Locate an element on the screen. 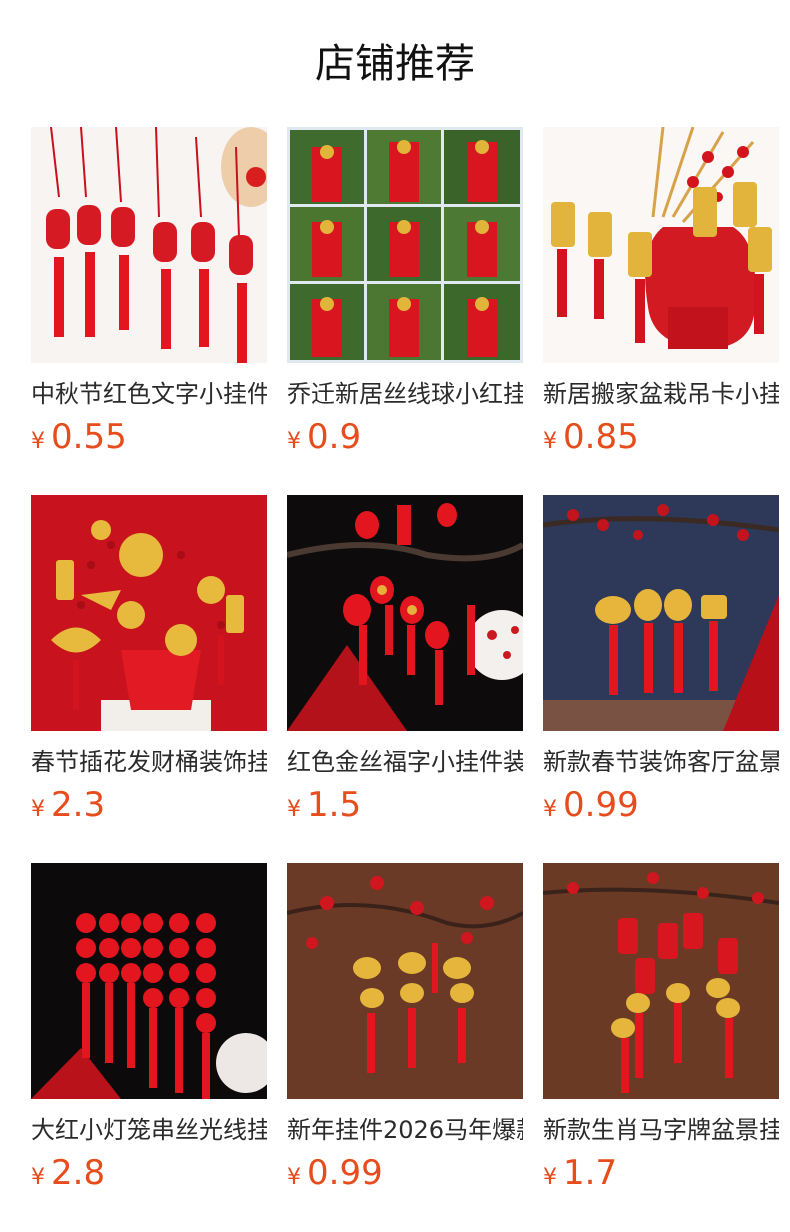  product-price: ¥0.9 is located at coordinates (405, 437).